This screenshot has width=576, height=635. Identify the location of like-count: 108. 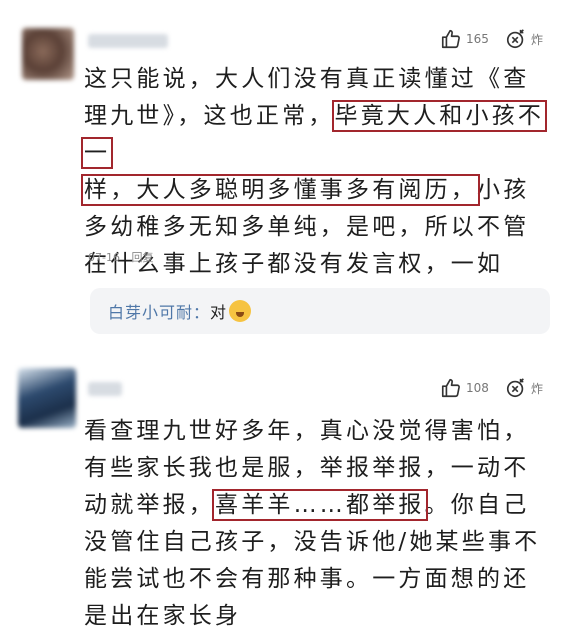
(477, 388).